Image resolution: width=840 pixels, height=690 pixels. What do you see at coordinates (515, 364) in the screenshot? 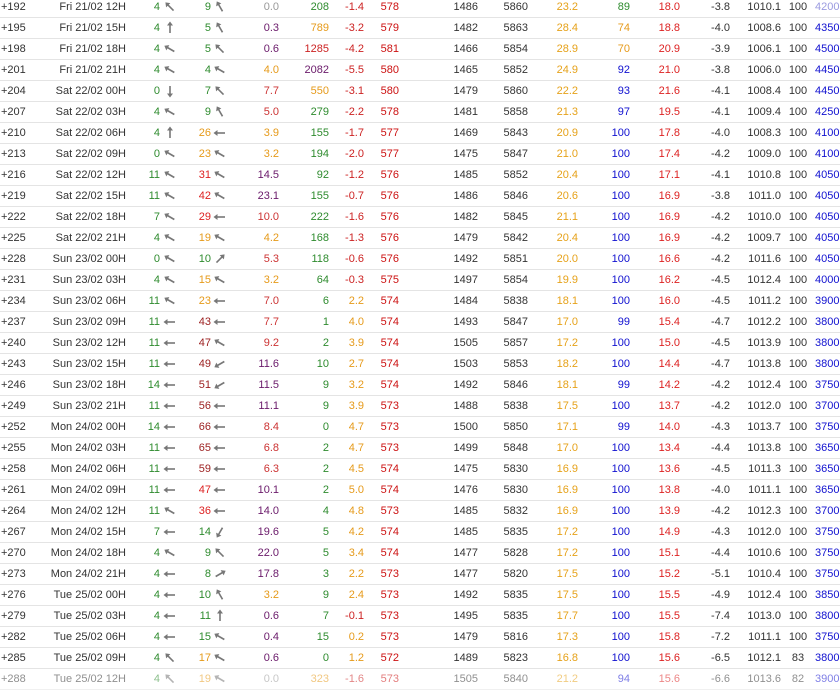
I see `geopotential-500-cell: 5853` at bounding box center [515, 364].